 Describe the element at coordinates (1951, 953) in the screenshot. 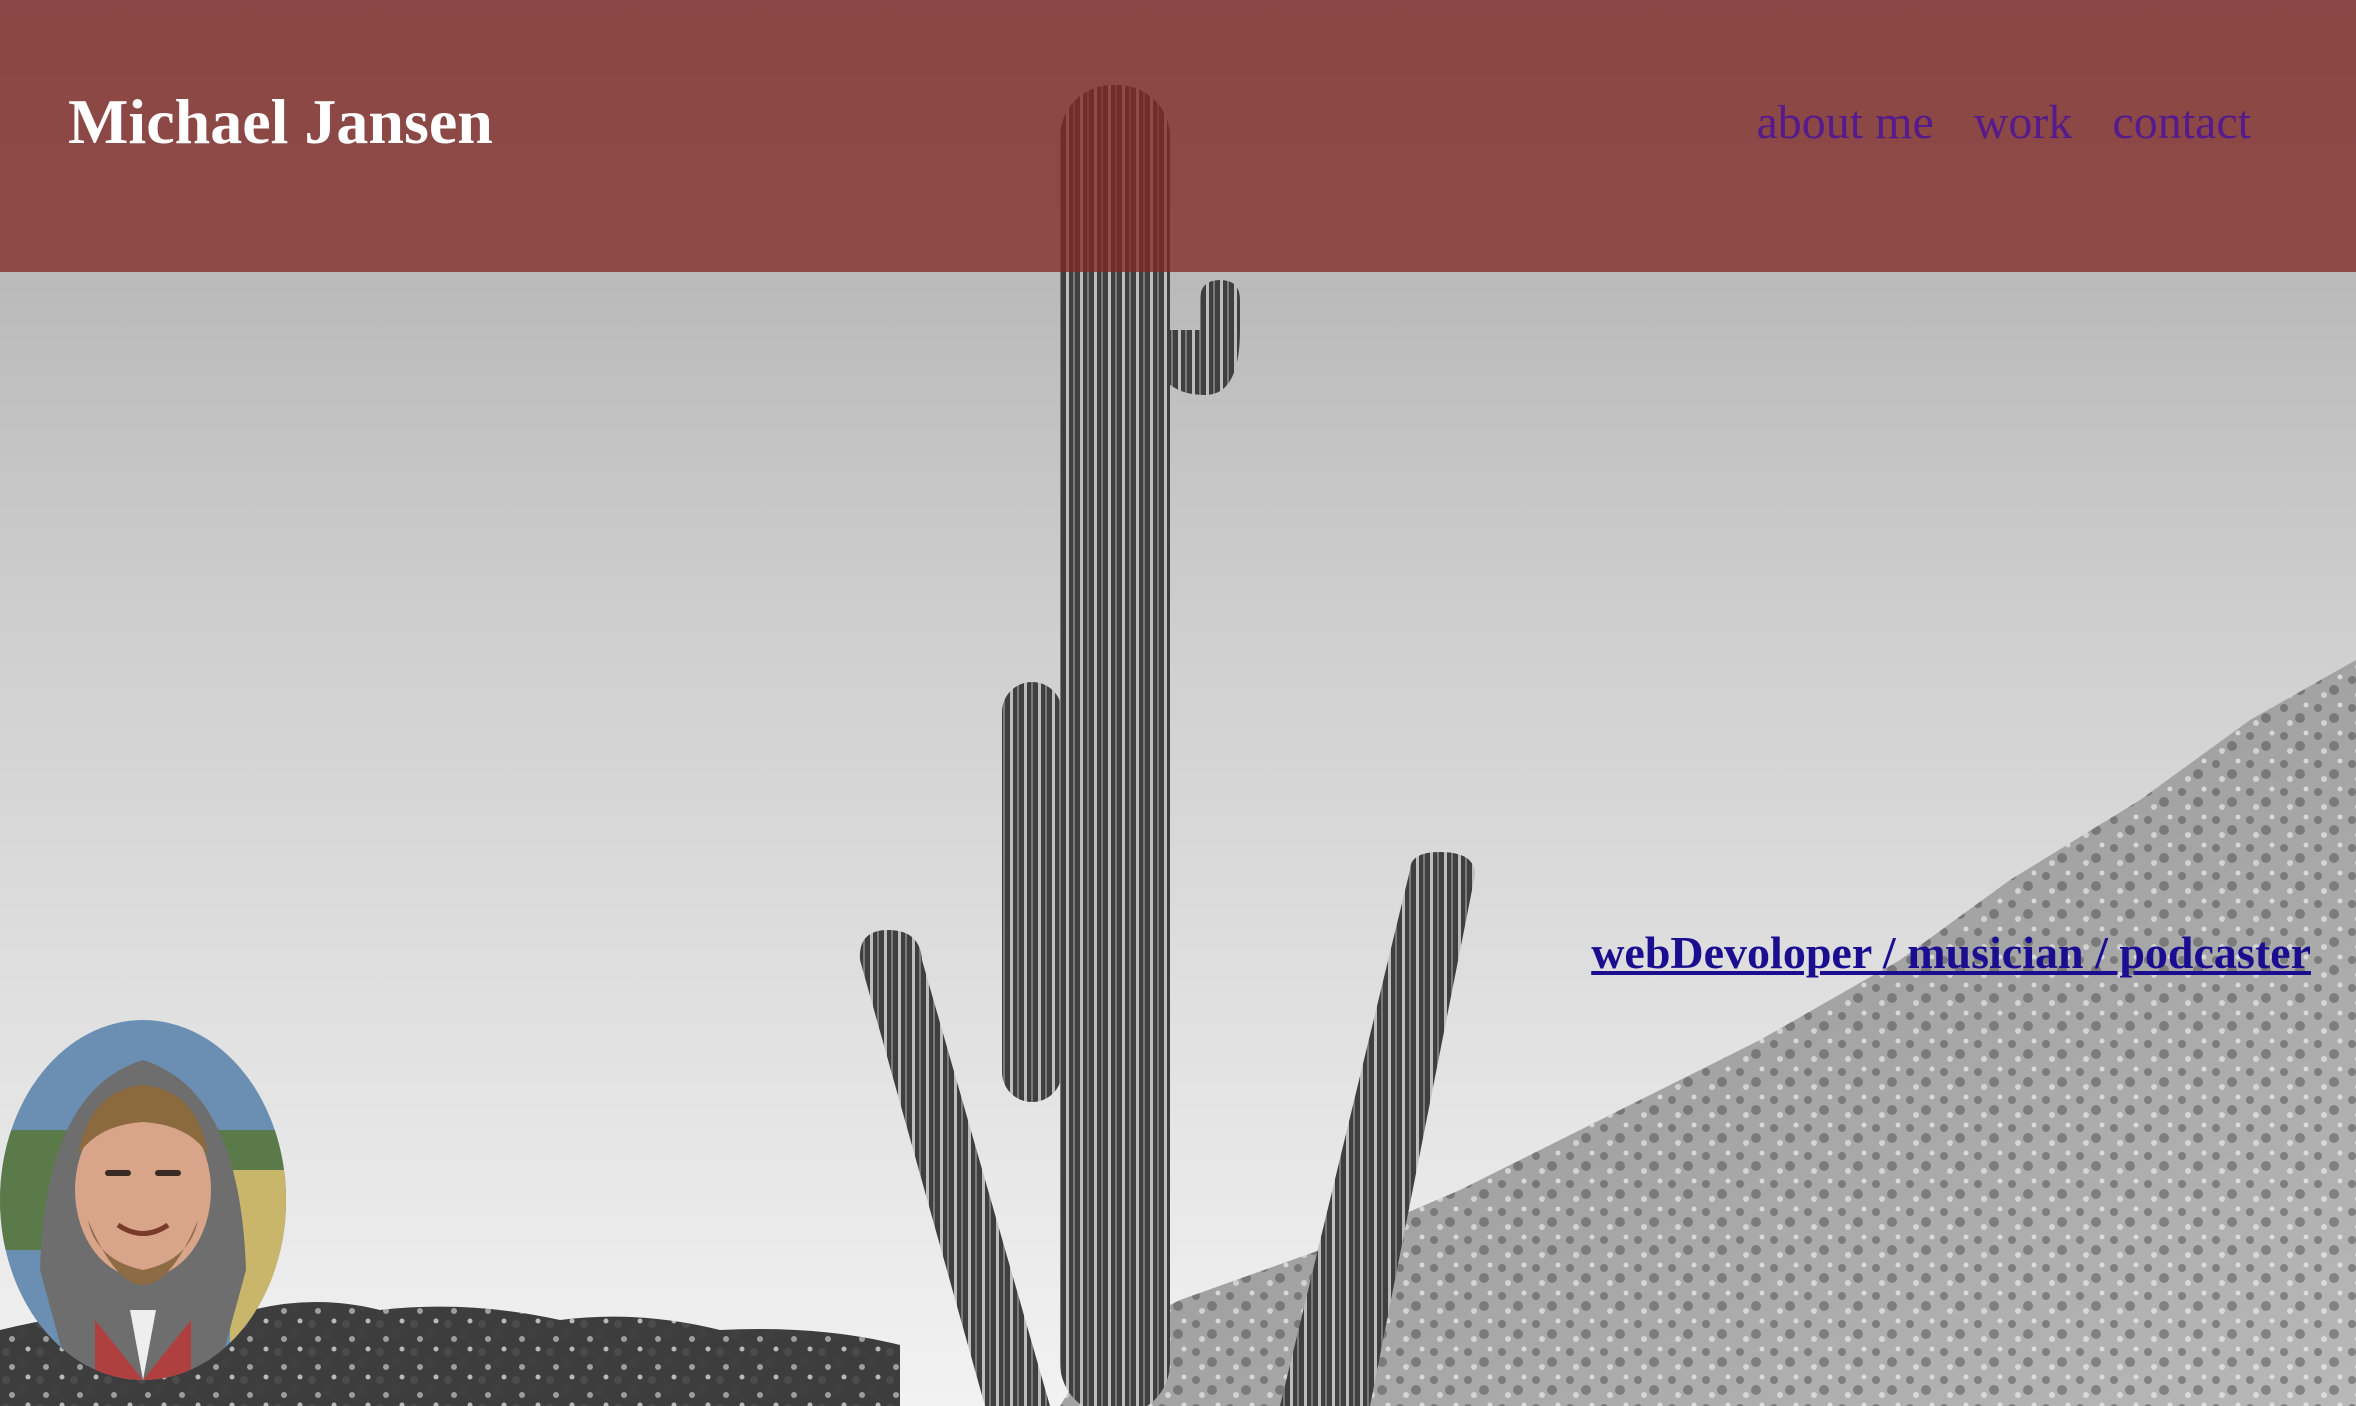

I see `tagline-link: webDevoloper / musician / podcaster` at that location.